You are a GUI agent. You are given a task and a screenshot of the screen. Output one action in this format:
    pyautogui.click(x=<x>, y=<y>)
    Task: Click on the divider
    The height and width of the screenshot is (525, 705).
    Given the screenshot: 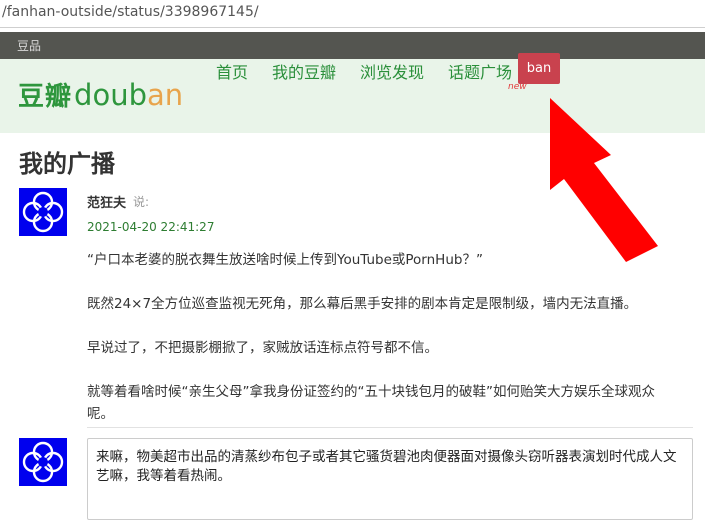 What is the action you would take?
    pyautogui.click(x=390, y=427)
    